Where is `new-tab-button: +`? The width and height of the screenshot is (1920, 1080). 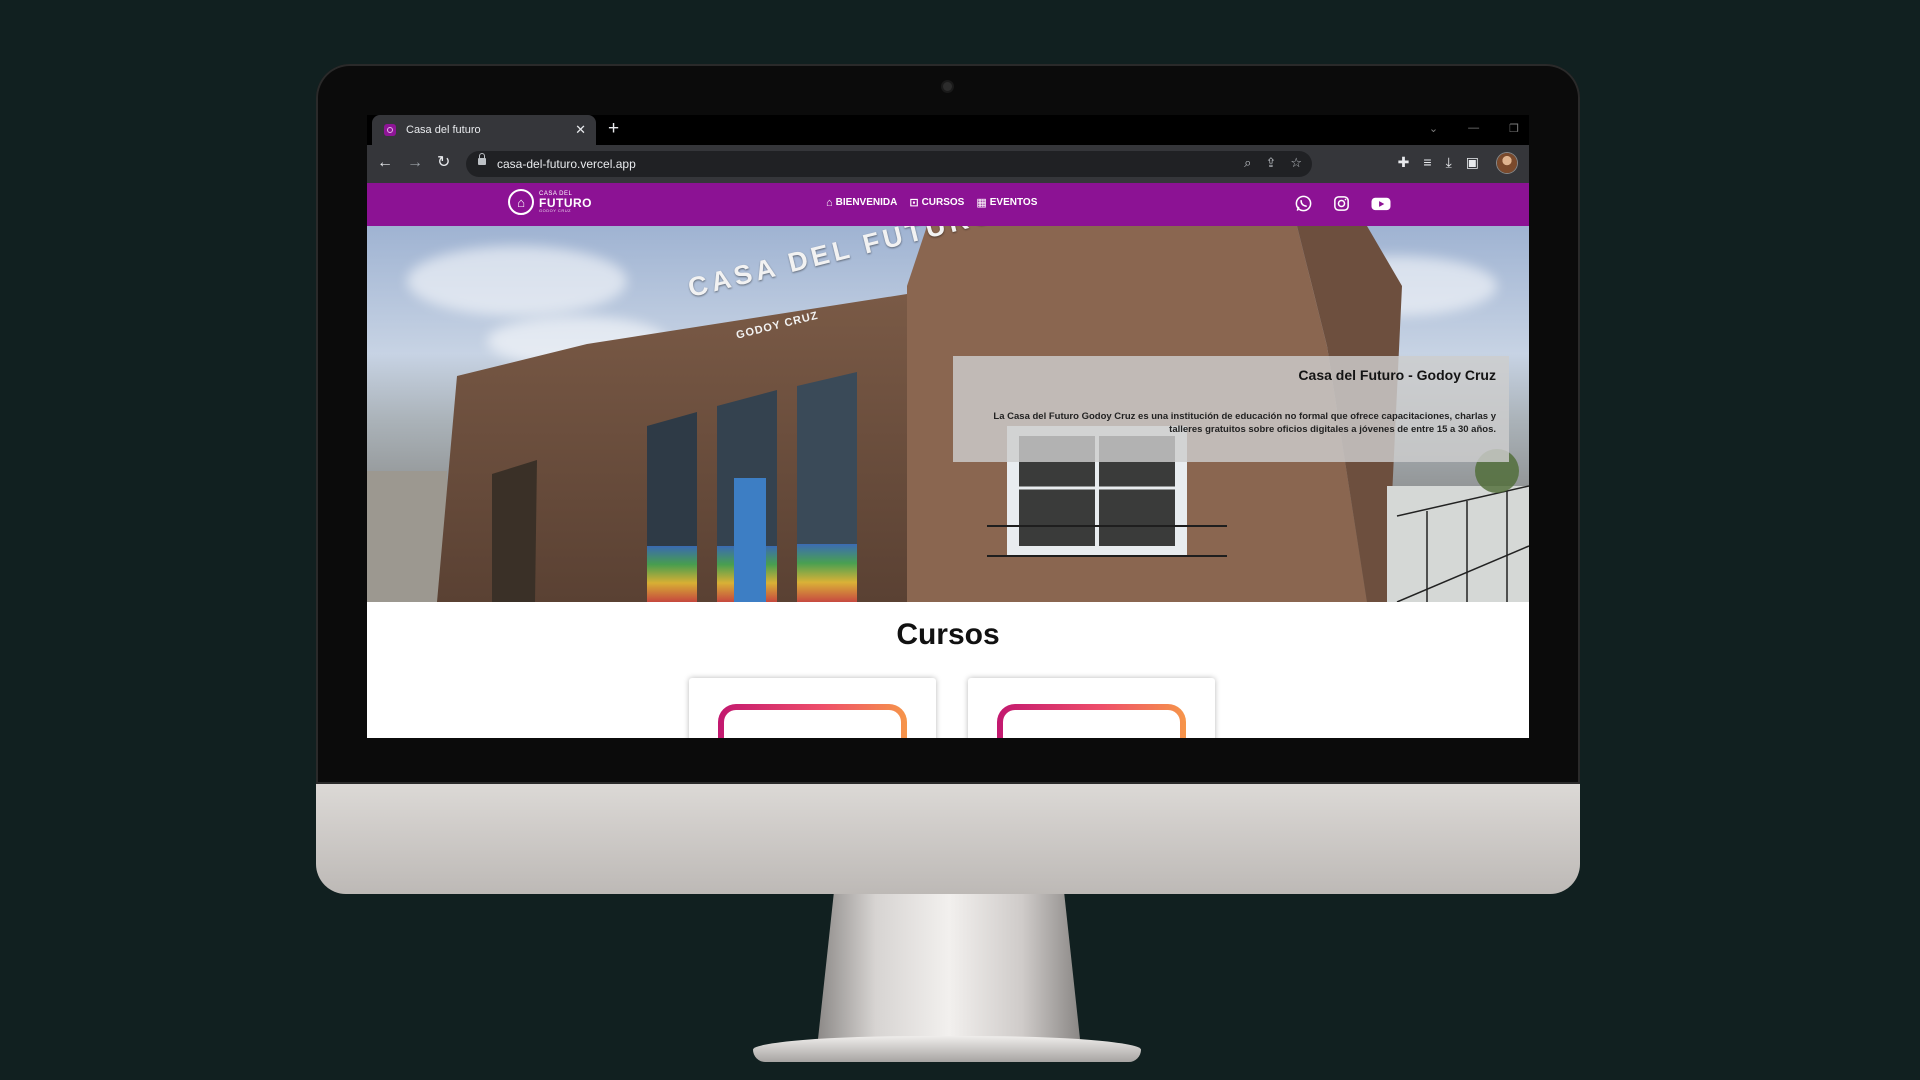 new-tab-button: + is located at coordinates (613, 129).